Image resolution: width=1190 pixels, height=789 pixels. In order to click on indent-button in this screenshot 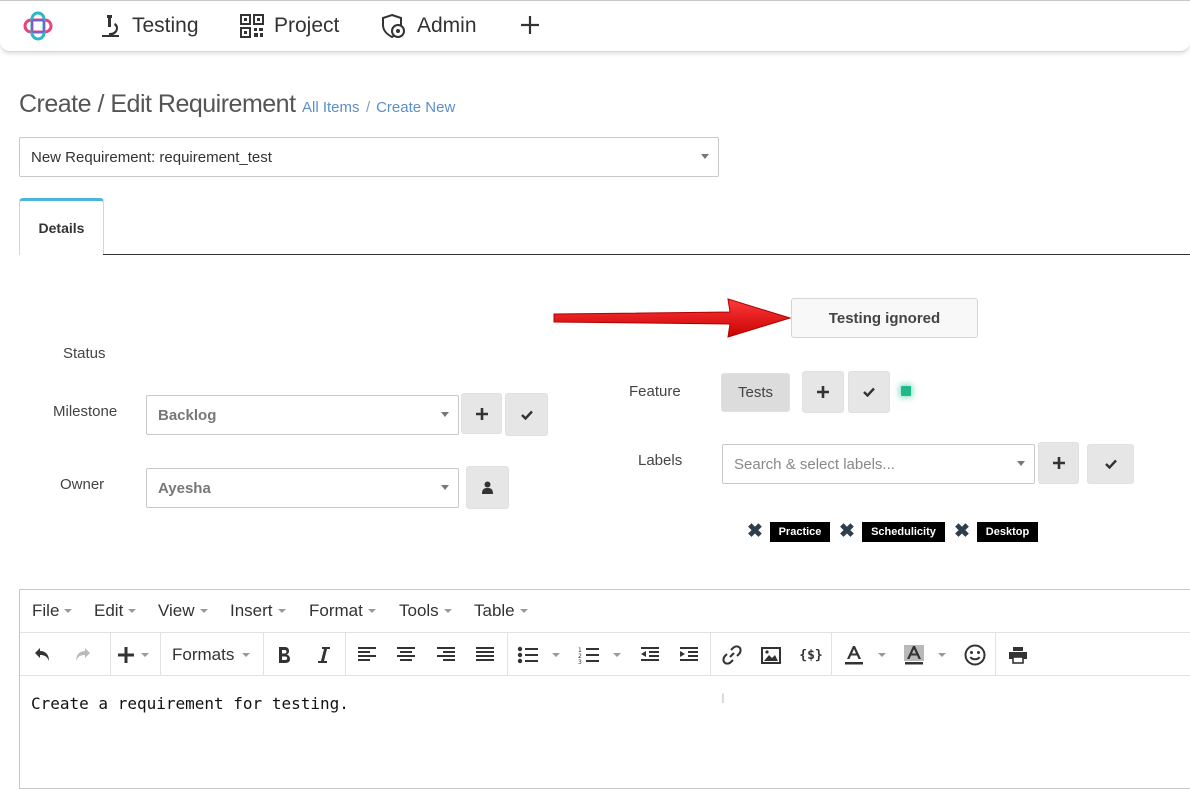, I will do `click(689, 655)`.